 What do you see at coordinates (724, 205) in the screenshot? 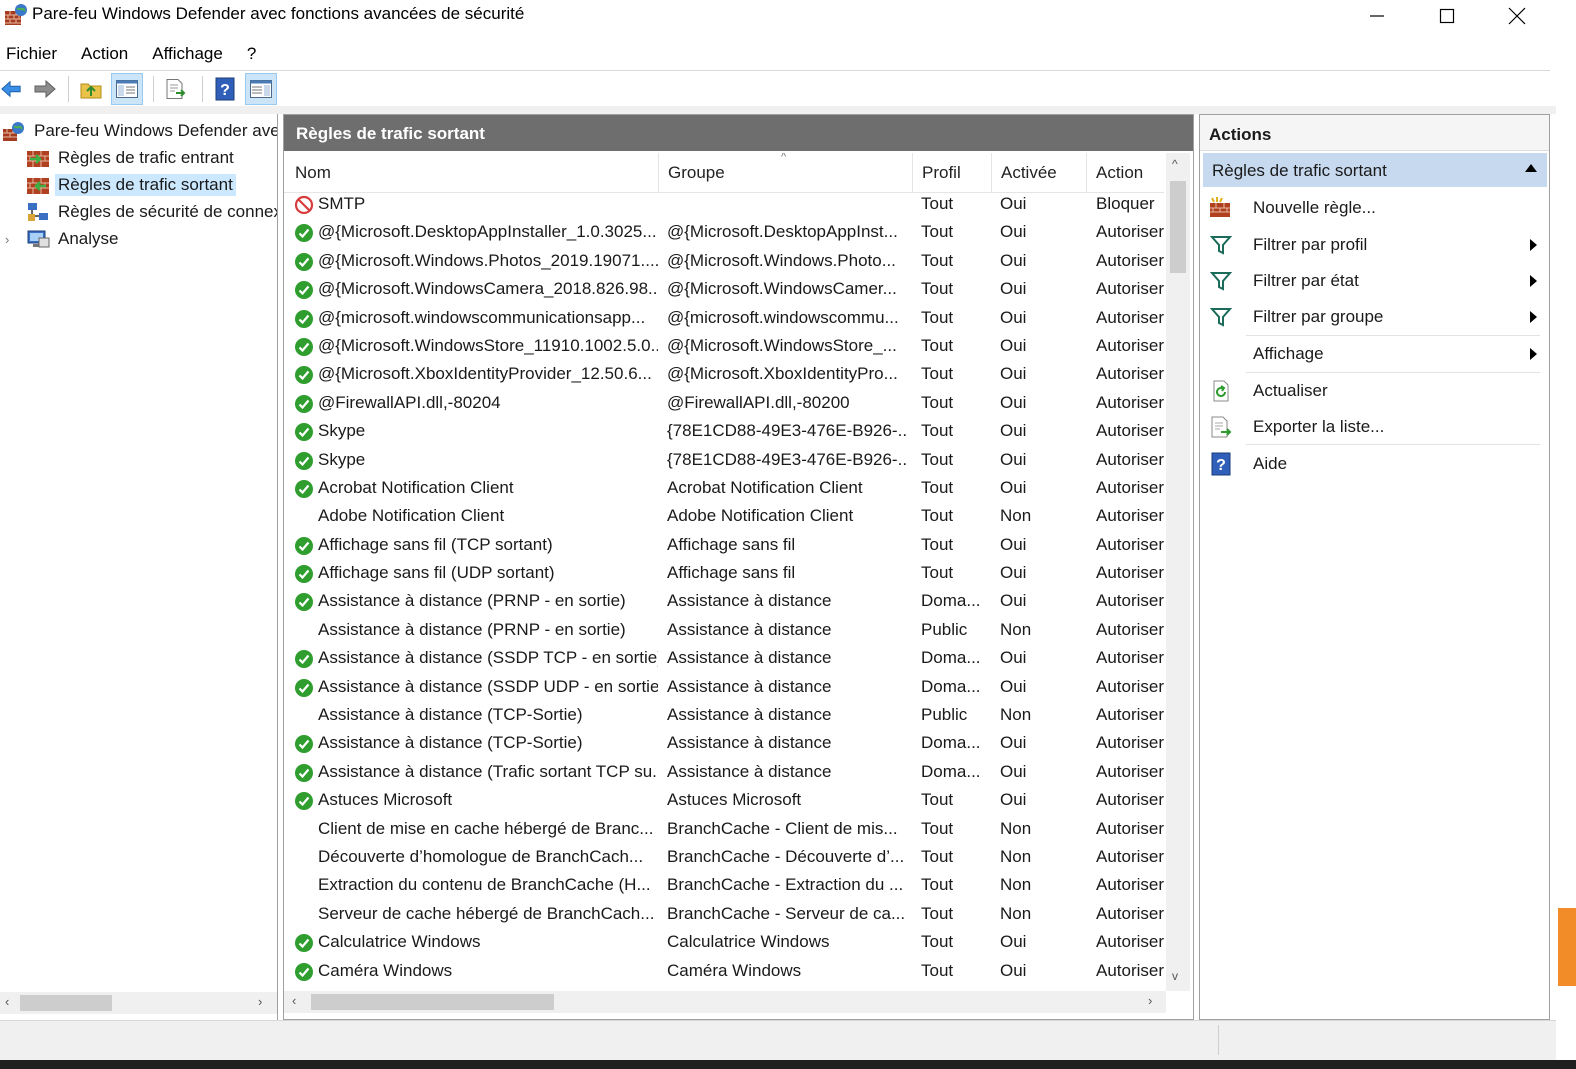
I see `table-row: SMTP Tout Oui Bloquer` at bounding box center [724, 205].